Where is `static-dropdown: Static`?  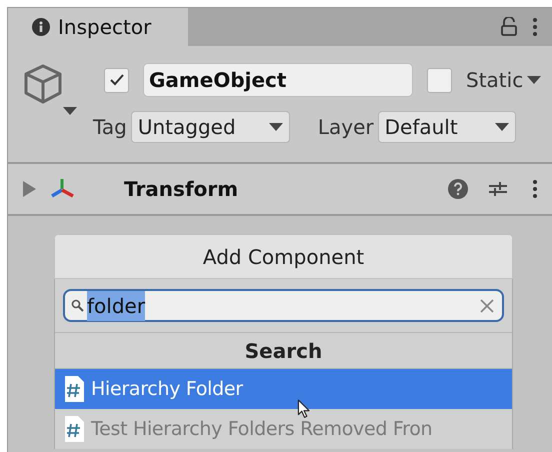 static-dropdown: Static is located at coordinates (504, 80).